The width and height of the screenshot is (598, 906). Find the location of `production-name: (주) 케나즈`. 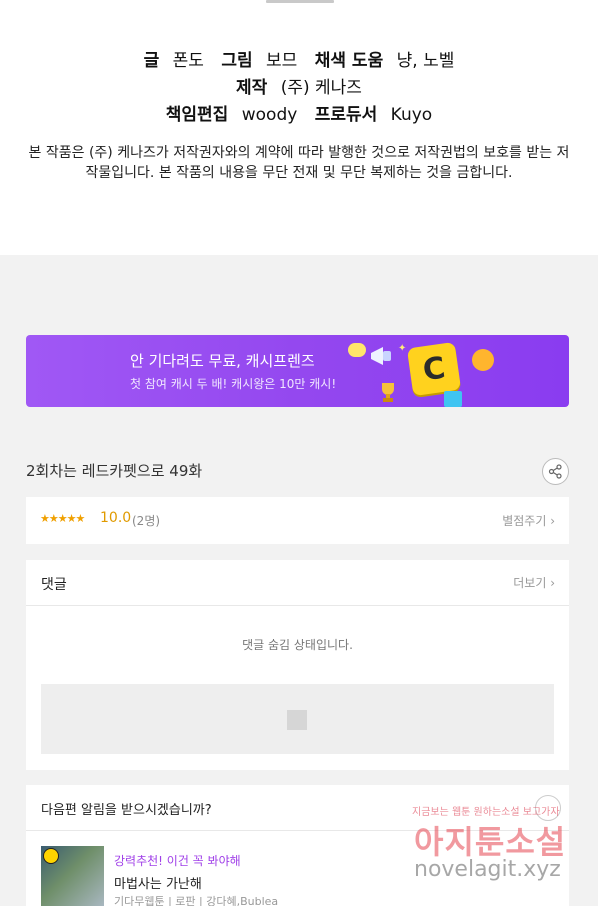

production-name: (주) 케나즈 is located at coordinates (321, 88).